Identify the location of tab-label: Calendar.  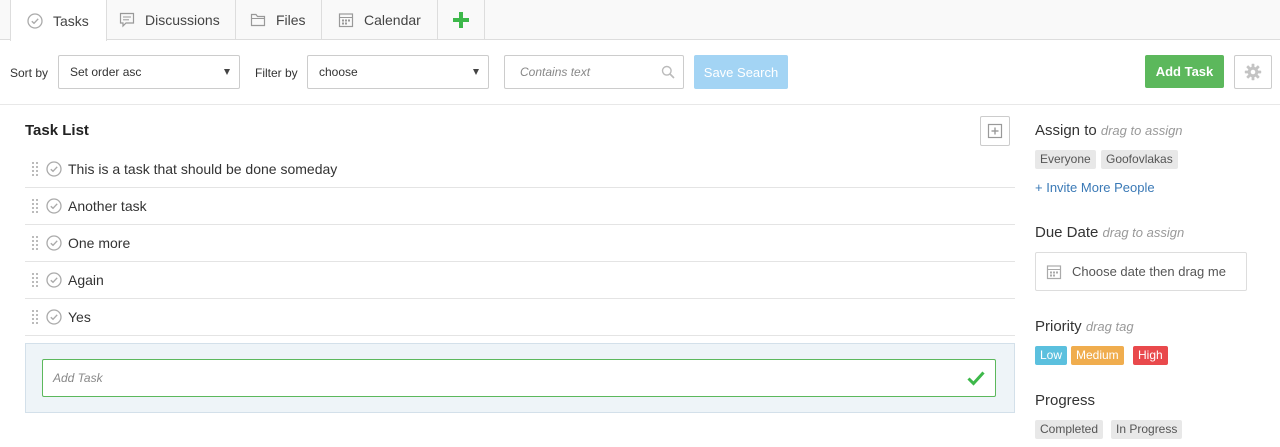
(392, 20).